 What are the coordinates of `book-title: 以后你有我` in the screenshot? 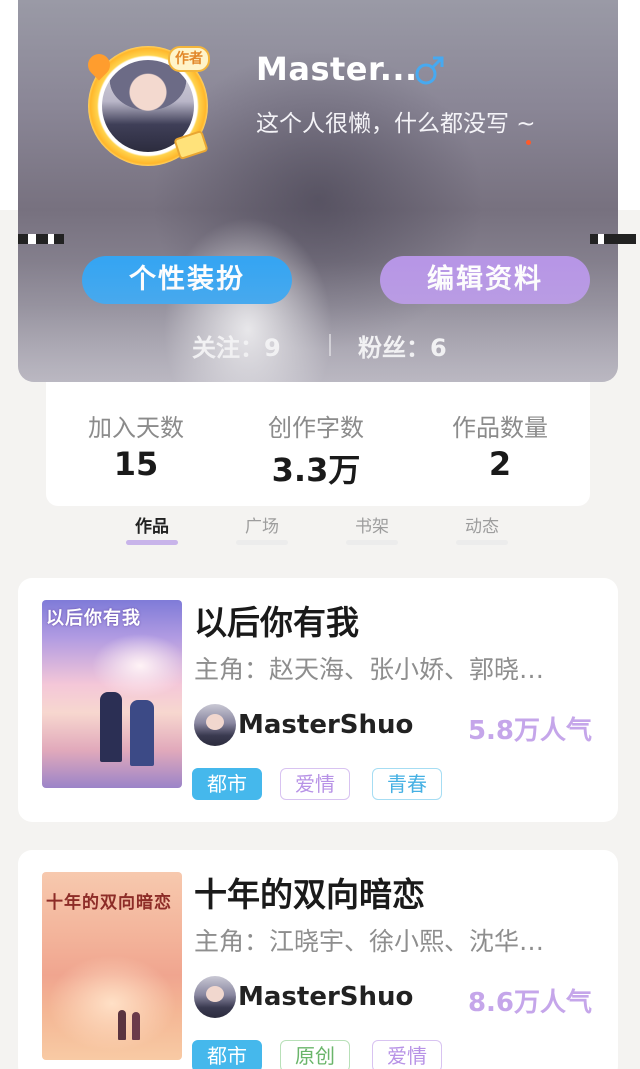 It's located at (276, 620).